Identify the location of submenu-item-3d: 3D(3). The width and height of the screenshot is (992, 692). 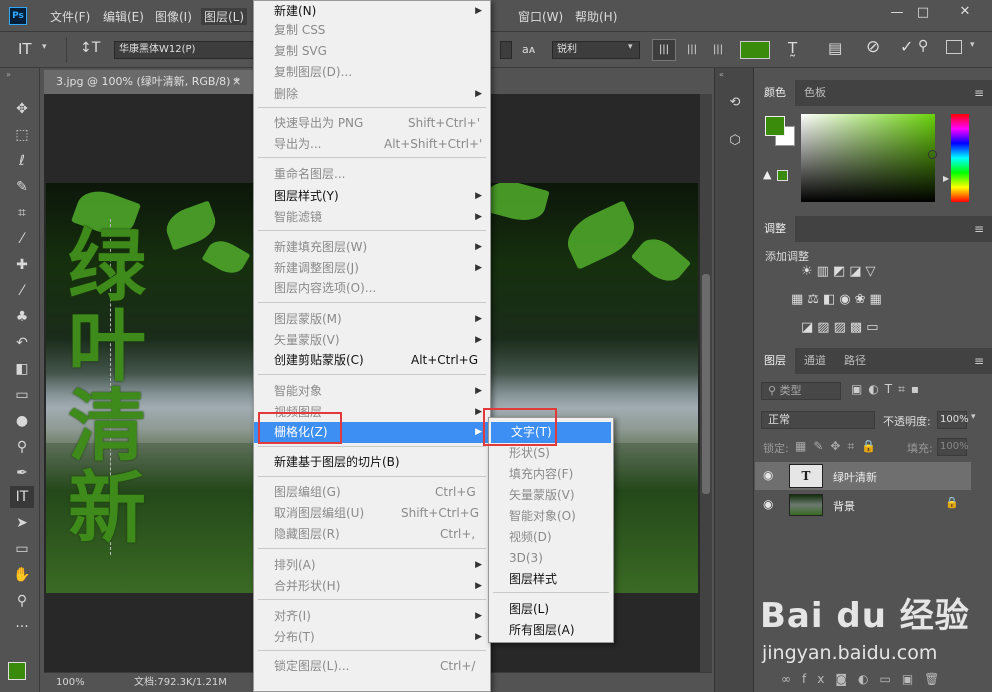
(551, 558).